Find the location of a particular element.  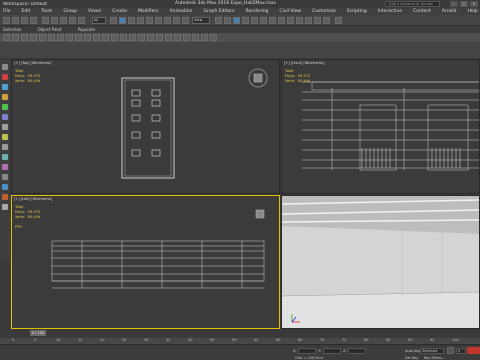

auto-key-button: Auto Key is located at coordinates (413, 351).